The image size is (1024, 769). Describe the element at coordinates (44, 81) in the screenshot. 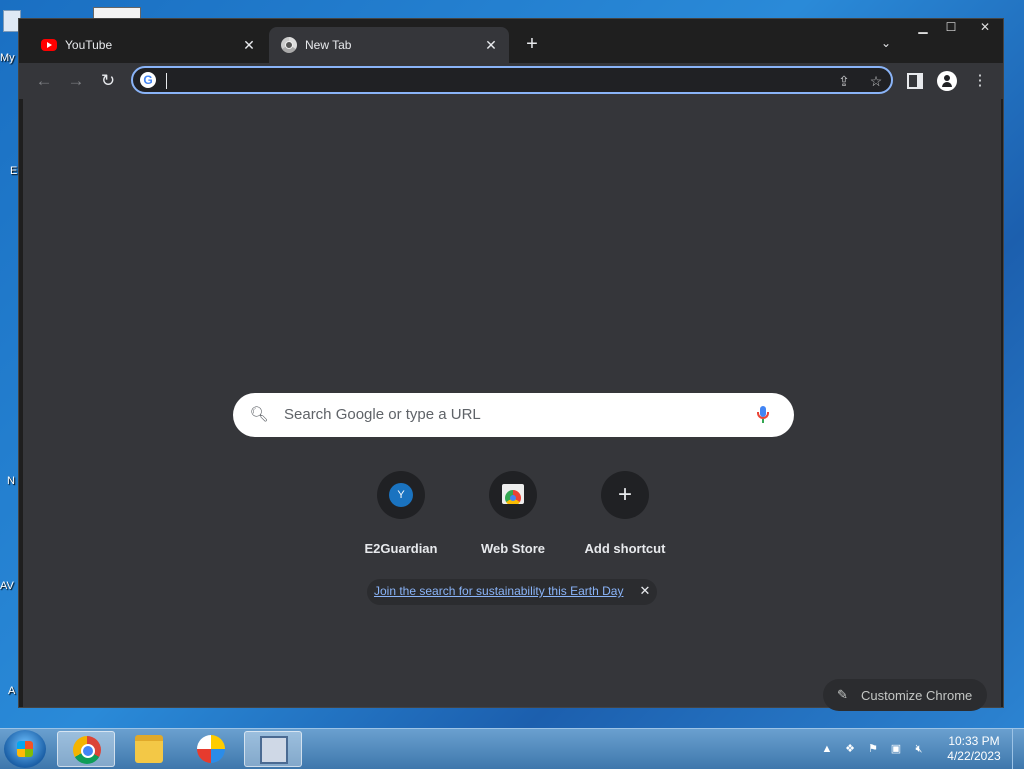

I see `back-arrow-icon: ←` at that location.